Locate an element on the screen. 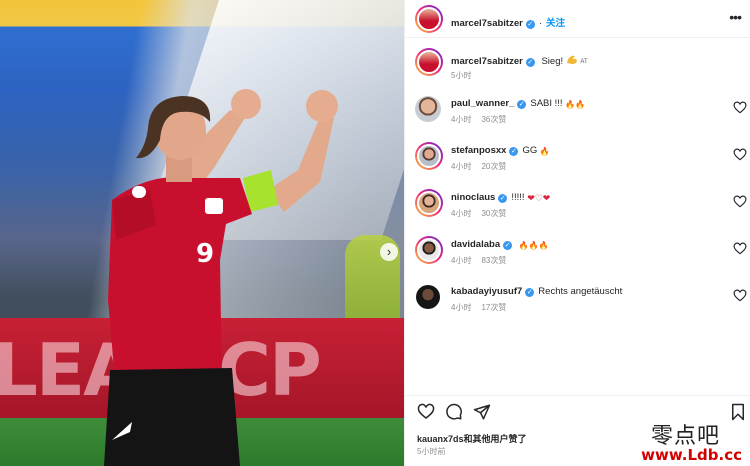 The image size is (750, 466). comment-row: paul_wanner_ ✓ SABI !!! 🔥🔥 4小时 36次赞 is located at coordinates (577, 115).